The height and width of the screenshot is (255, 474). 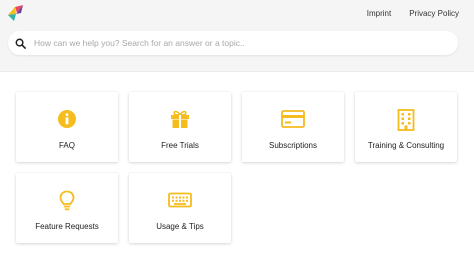 What do you see at coordinates (293, 119) in the screenshot?
I see `credit-card-icon` at bounding box center [293, 119].